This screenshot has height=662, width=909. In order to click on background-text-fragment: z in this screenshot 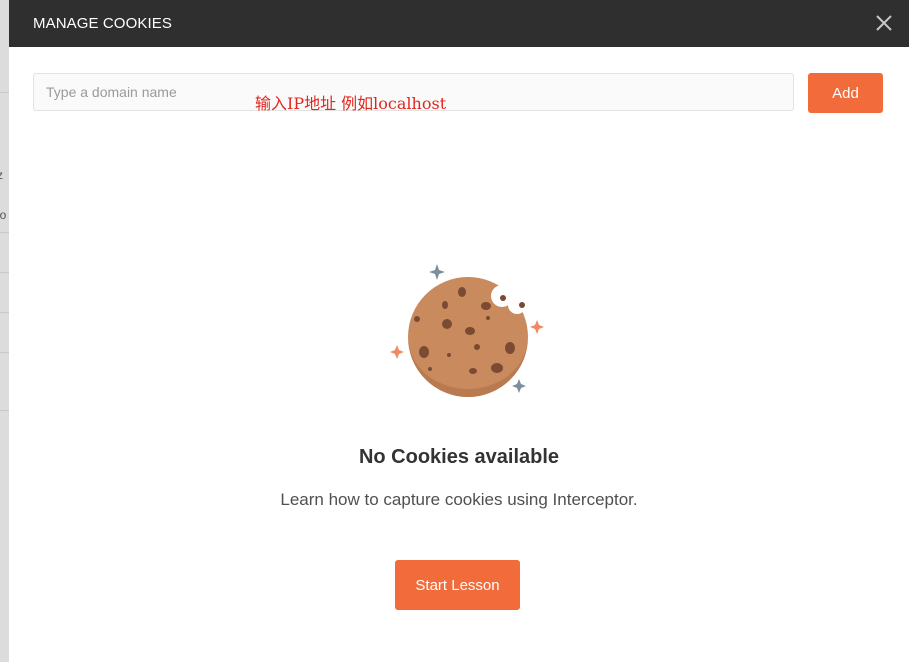, I will do `click(1, 175)`.